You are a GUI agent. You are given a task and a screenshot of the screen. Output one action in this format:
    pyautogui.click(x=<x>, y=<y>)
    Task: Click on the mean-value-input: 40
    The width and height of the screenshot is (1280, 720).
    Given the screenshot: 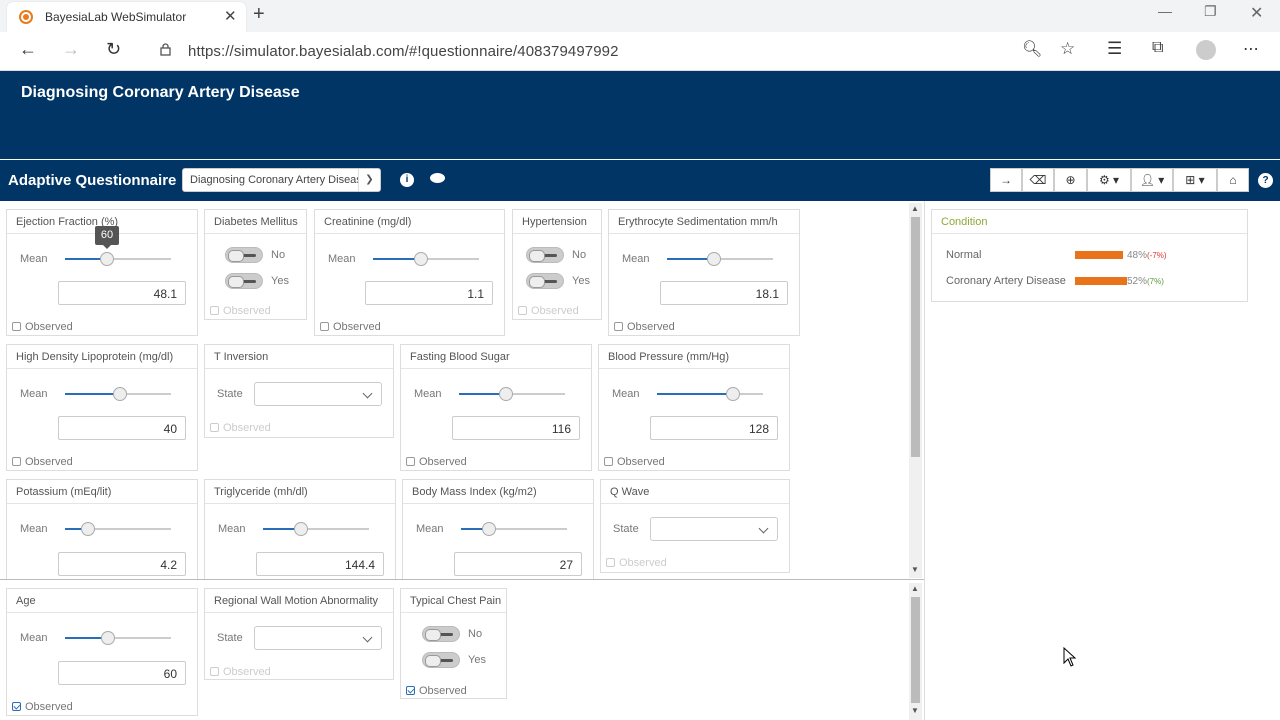 What is the action you would take?
    pyautogui.click(x=122, y=428)
    